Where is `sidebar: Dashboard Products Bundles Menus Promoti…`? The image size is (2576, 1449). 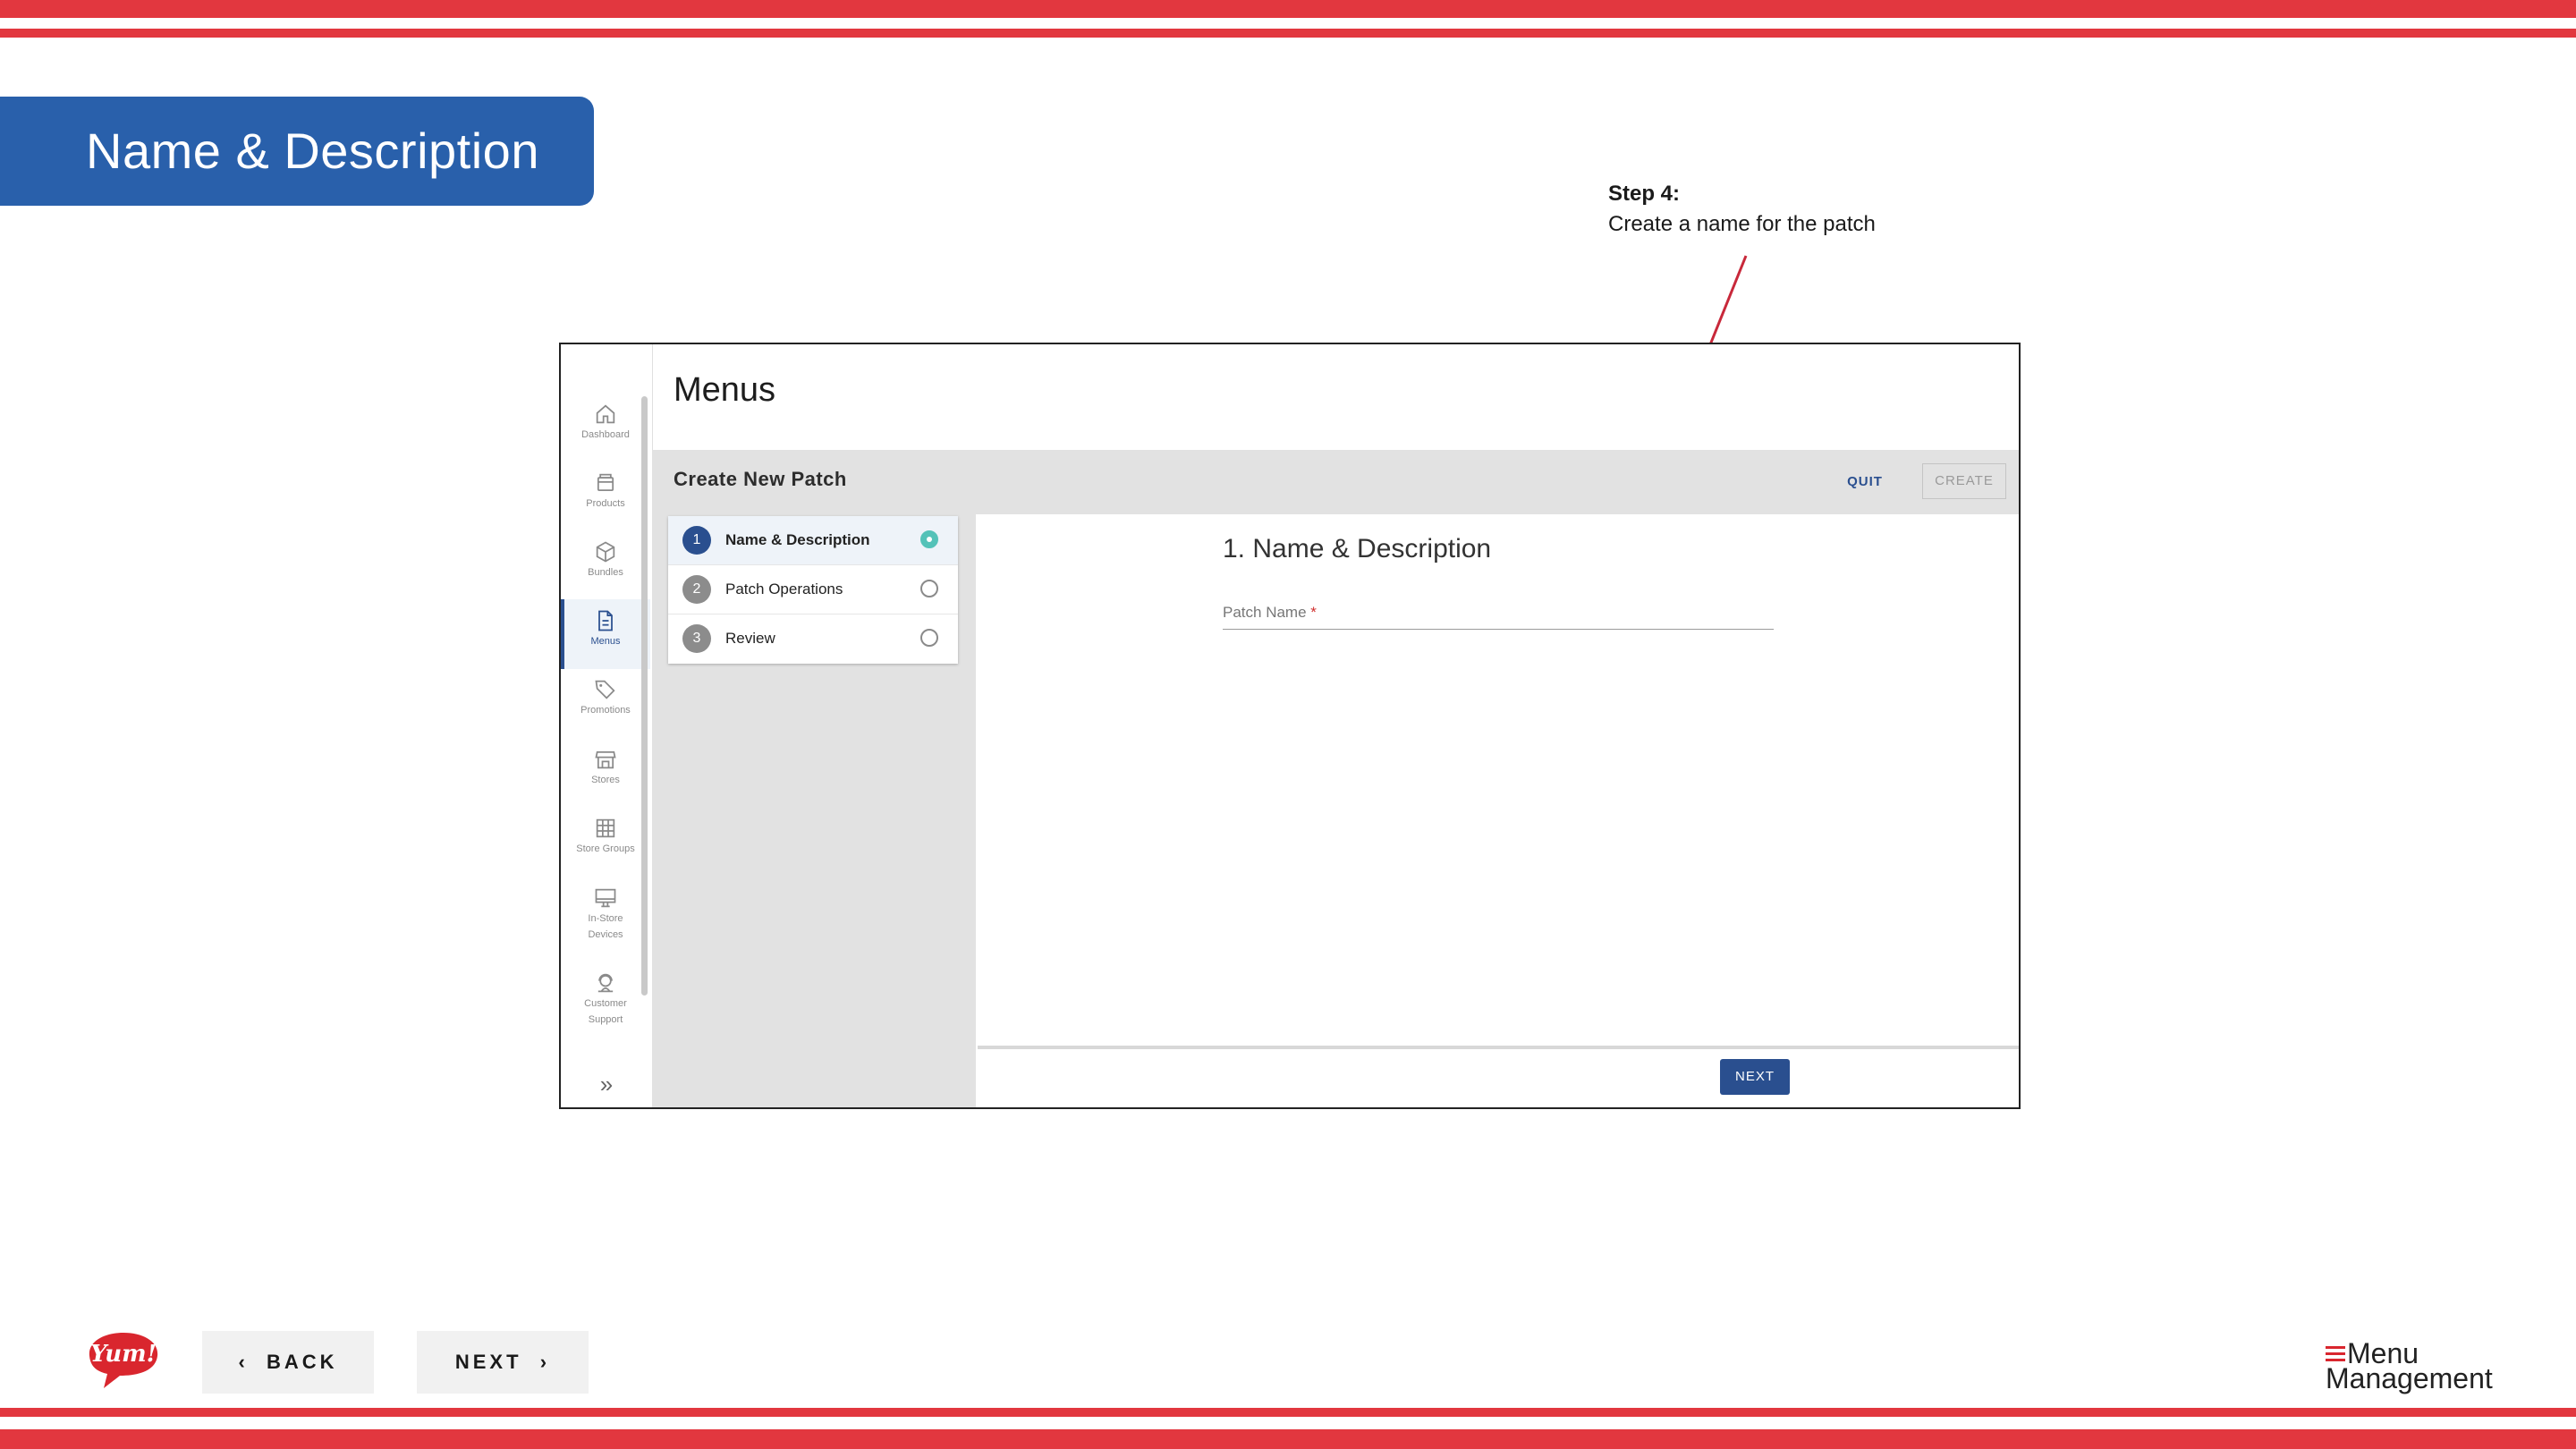
sidebar: Dashboard Products Bundles Menus Promoti… is located at coordinates (607, 725).